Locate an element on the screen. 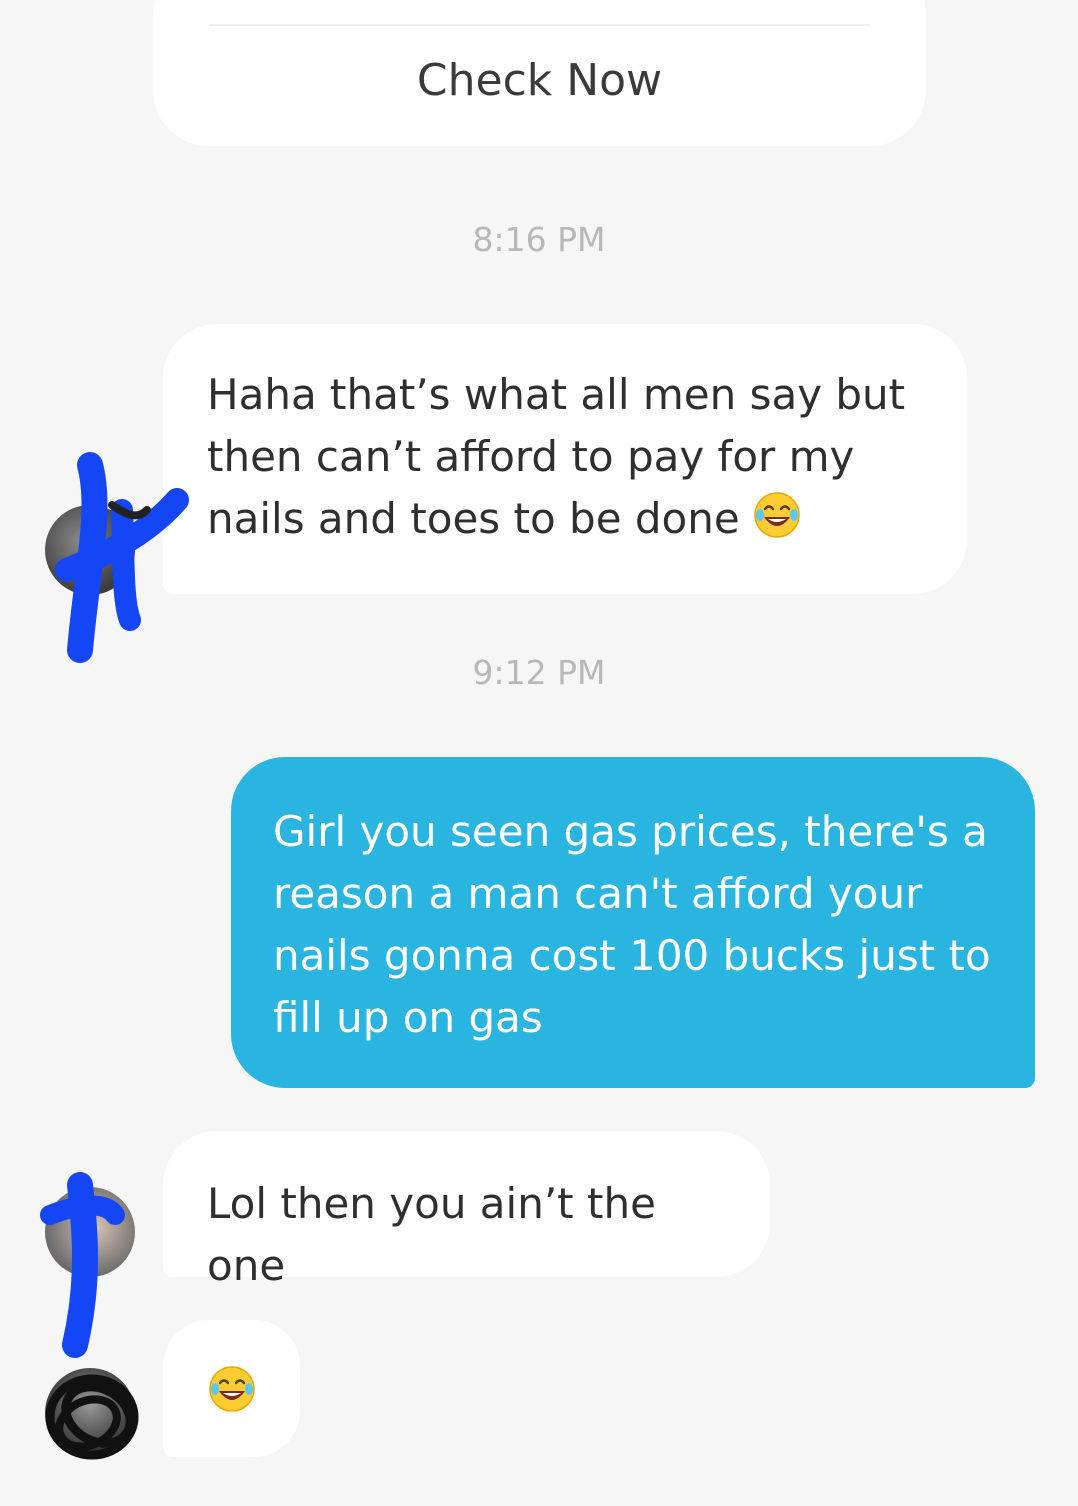  message-text: Lol then you ain’t the one is located at coordinates (431, 1234).